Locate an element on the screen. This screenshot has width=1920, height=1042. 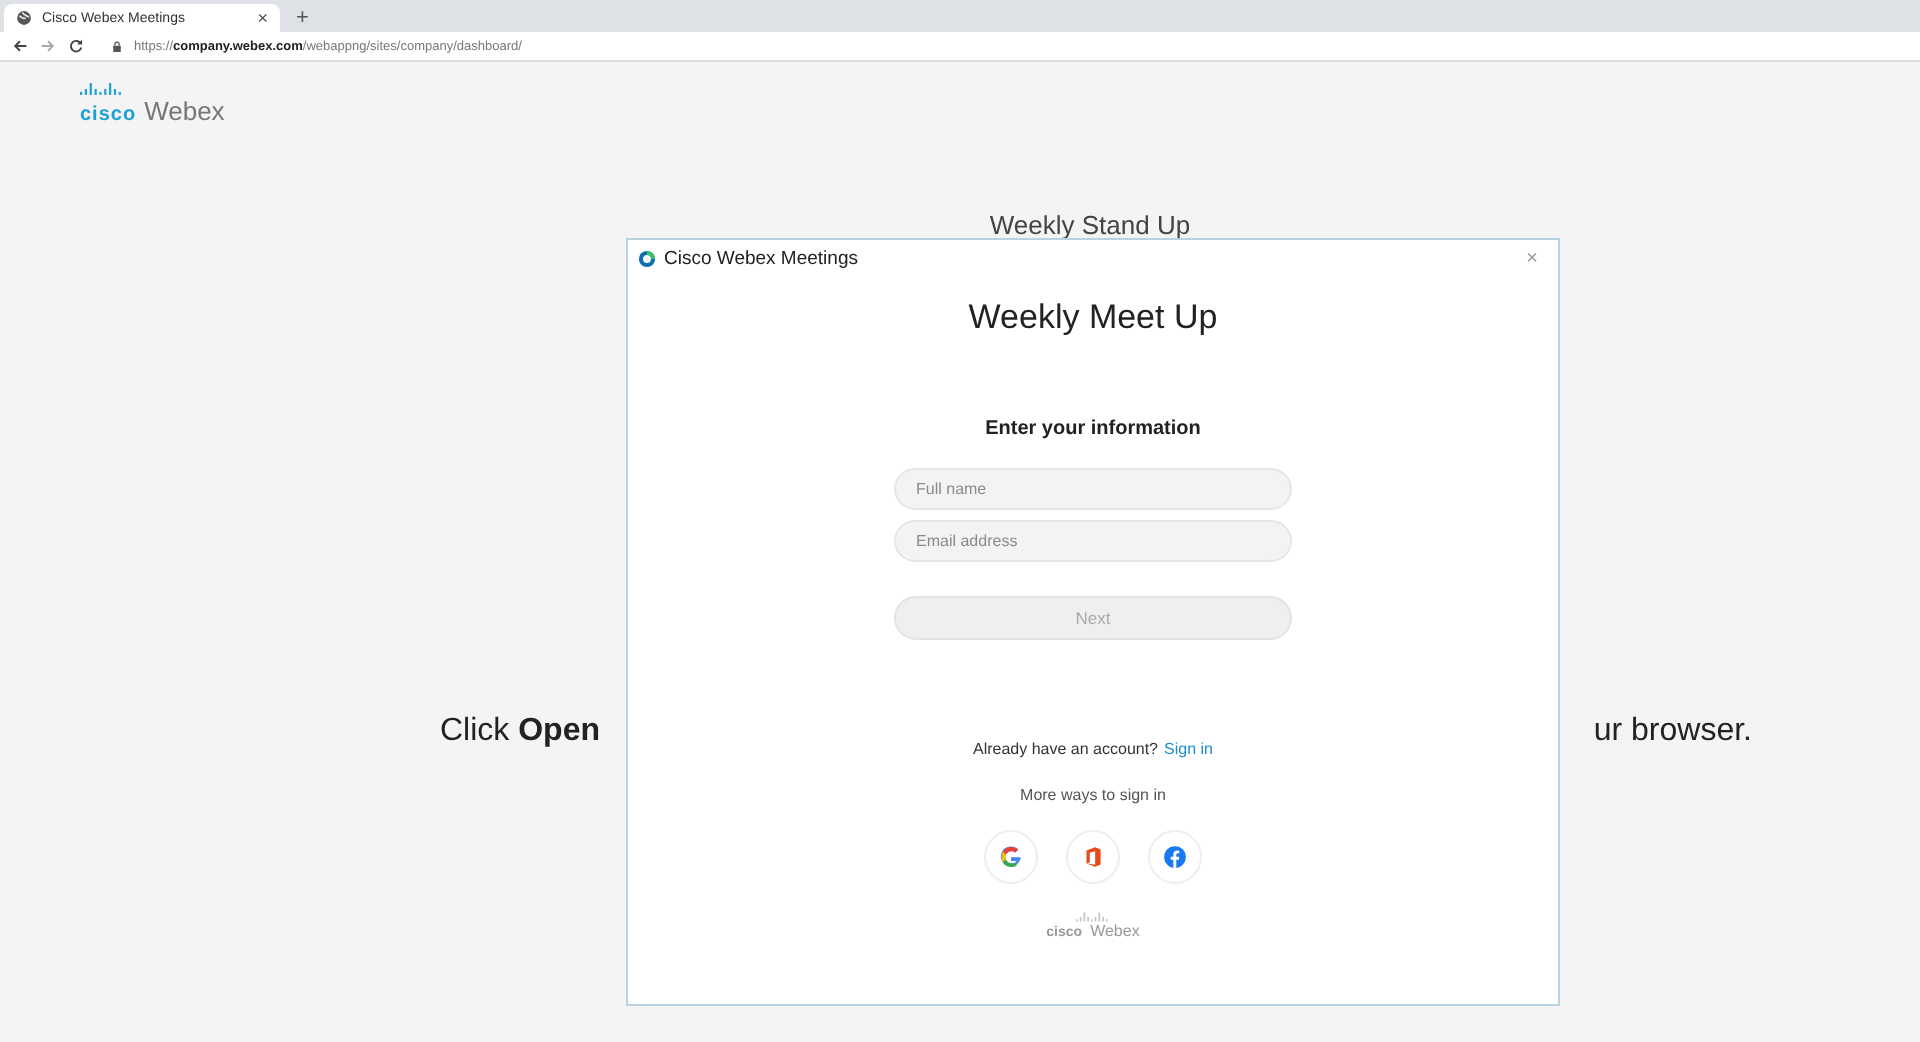
more-ways-text: More ways to sign in is located at coordinates (1093, 795).